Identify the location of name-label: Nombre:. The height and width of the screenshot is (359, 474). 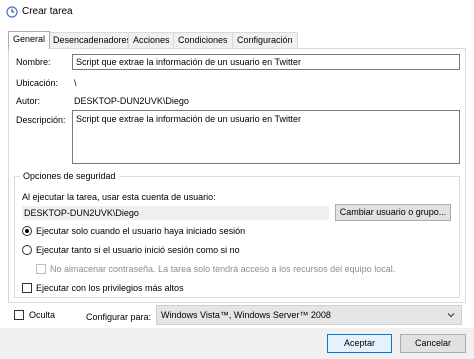
(33, 62).